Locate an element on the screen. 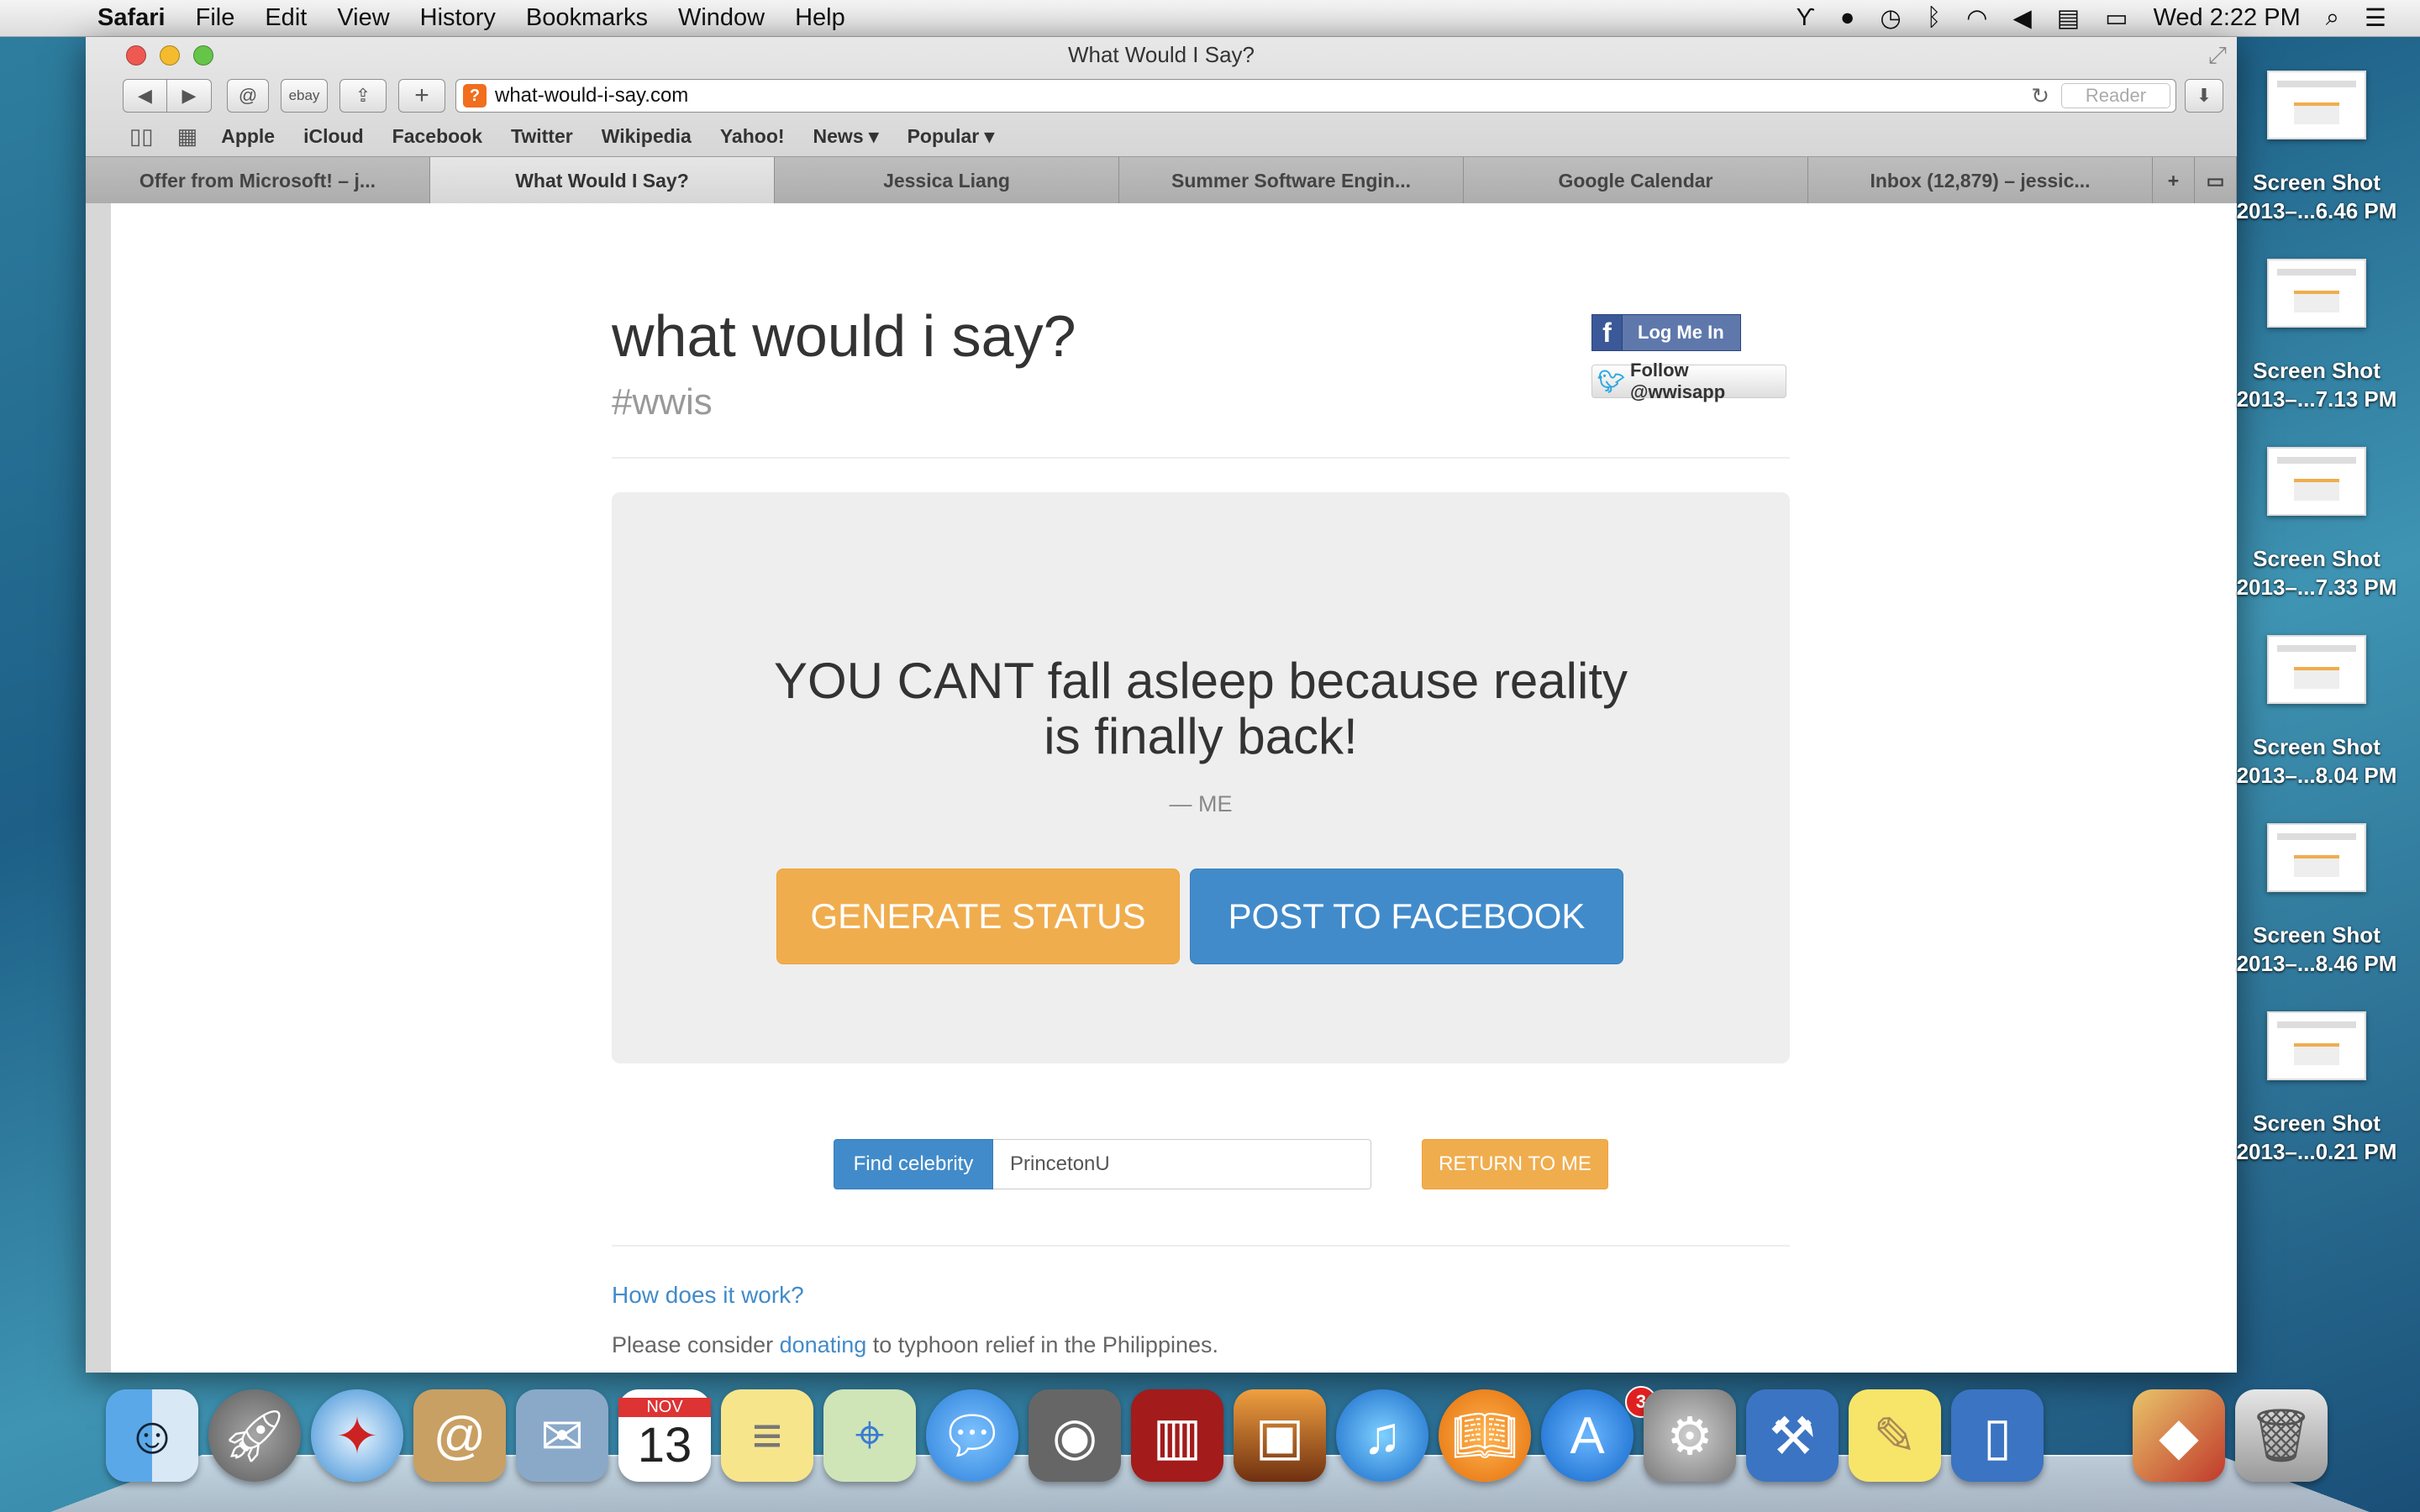 The image size is (2420, 1512). donating-link: donating is located at coordinates (824, 1344).